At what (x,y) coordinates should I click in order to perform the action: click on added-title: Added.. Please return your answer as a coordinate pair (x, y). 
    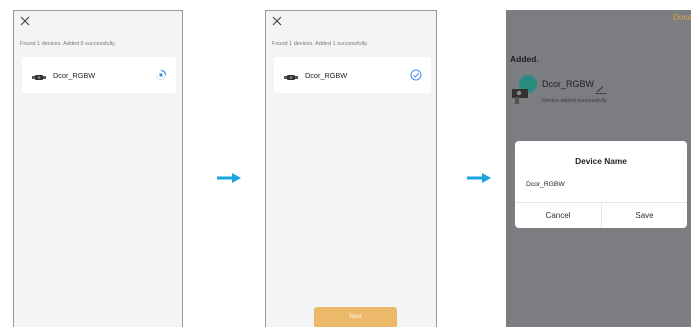
    Looking at the image, I should click on (524, 59).